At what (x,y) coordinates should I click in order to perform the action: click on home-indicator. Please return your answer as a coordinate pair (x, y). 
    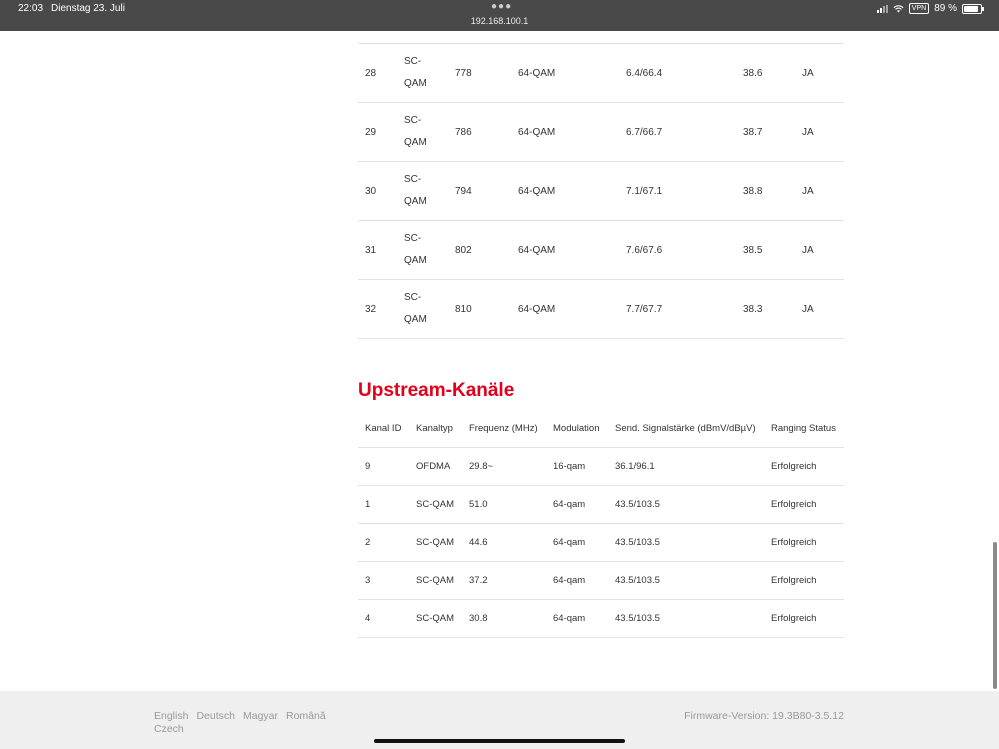
    Looking at the image, I should click on (499, 741).